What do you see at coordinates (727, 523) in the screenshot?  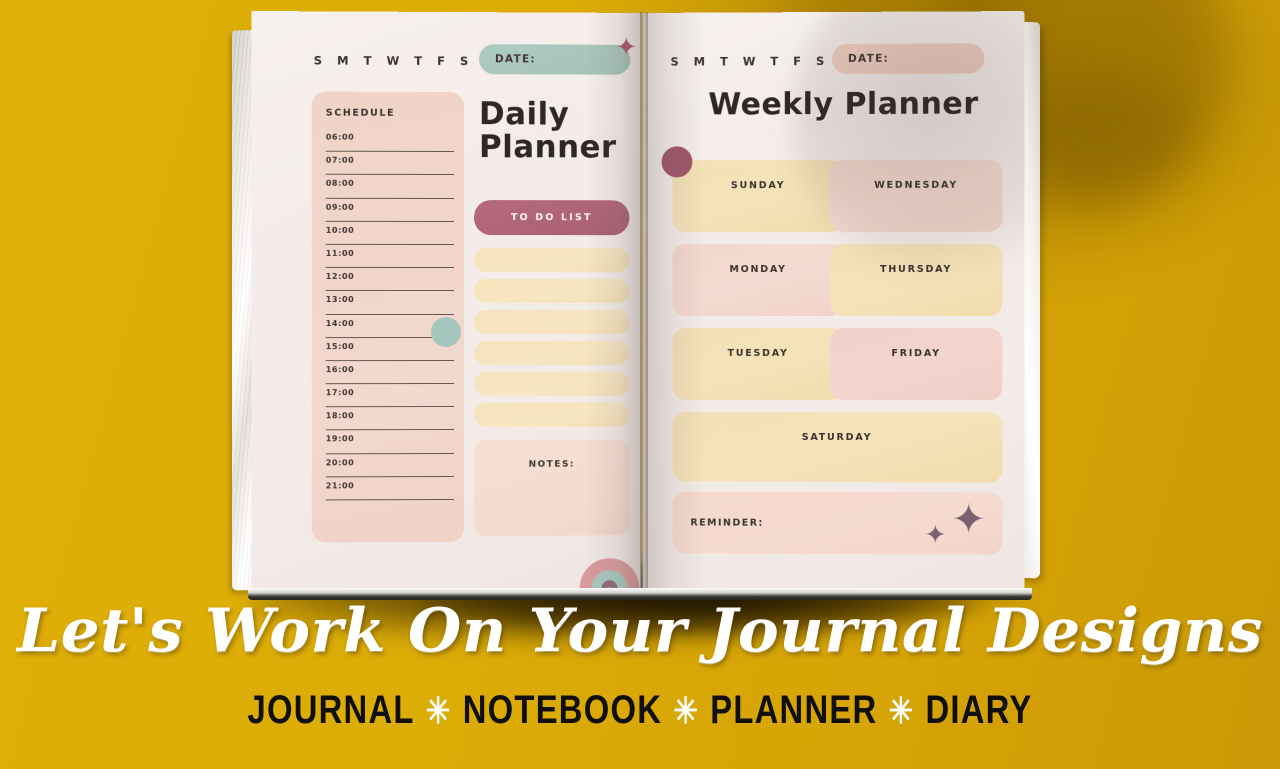 I see `reminder-label: REMINDER:` at bounding box center [727, 523].